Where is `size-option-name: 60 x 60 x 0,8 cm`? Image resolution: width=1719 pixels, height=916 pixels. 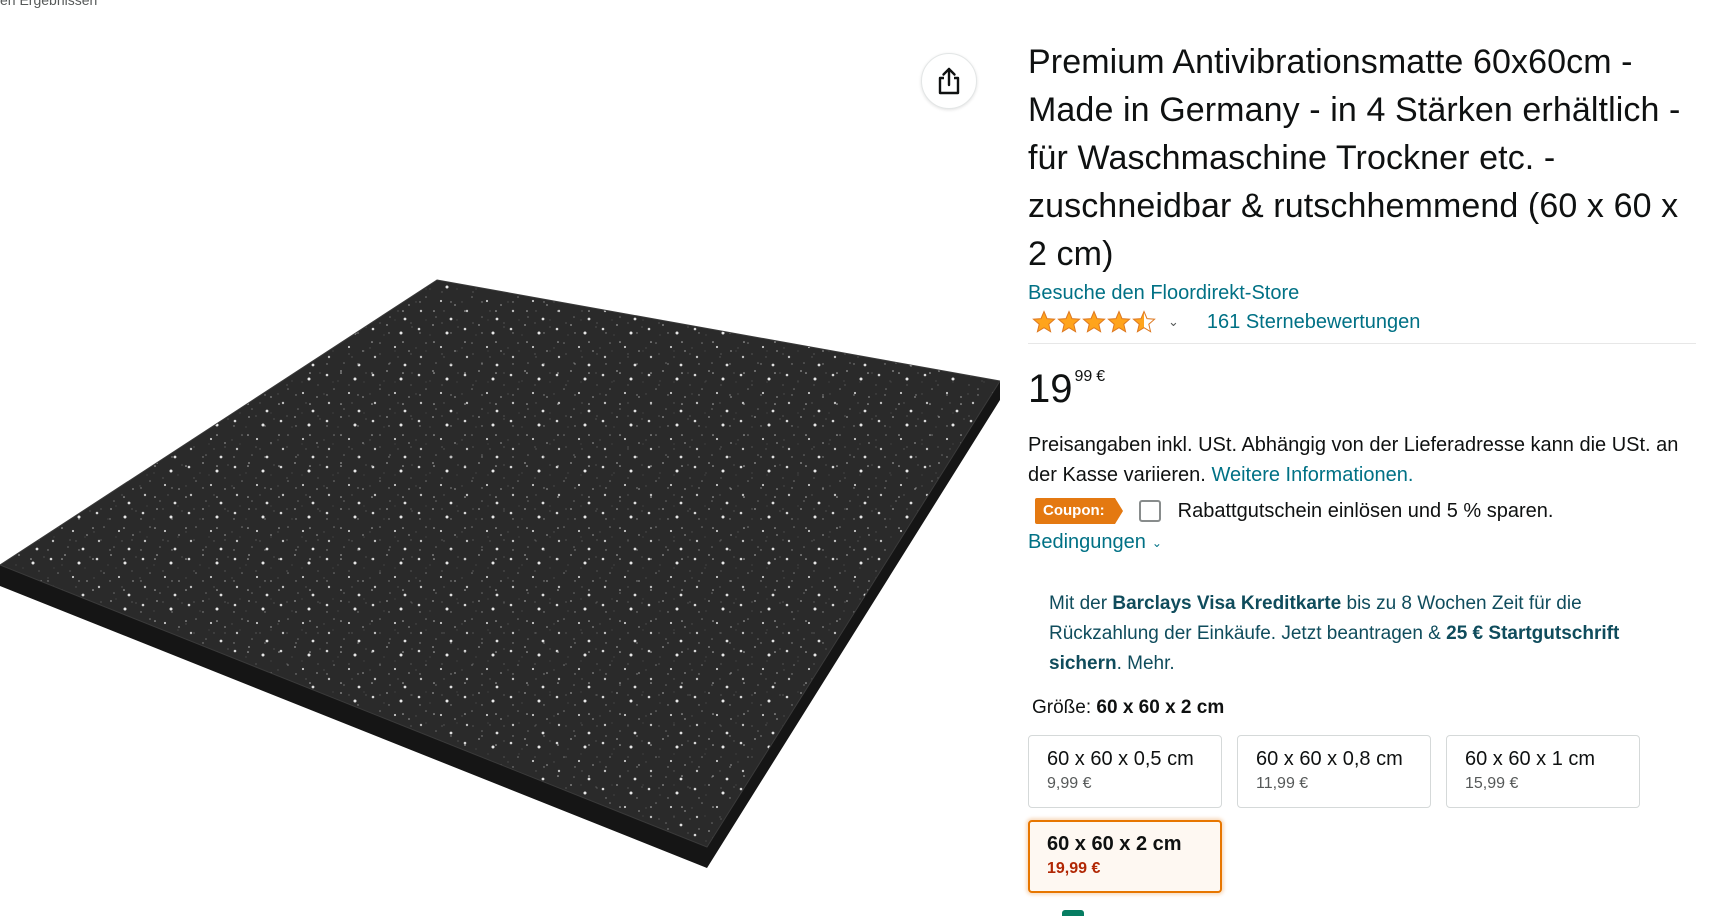
size-option-name: 60 x 60 x 0,8 cm is located at coordinates (1329, 759).